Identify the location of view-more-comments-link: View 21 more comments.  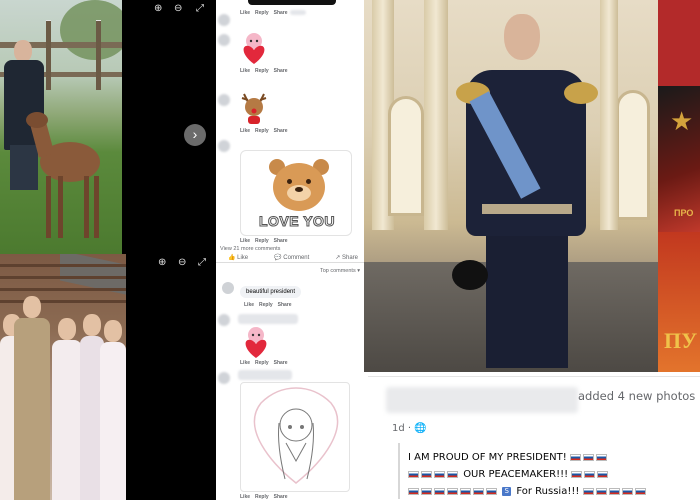
(250, 249).